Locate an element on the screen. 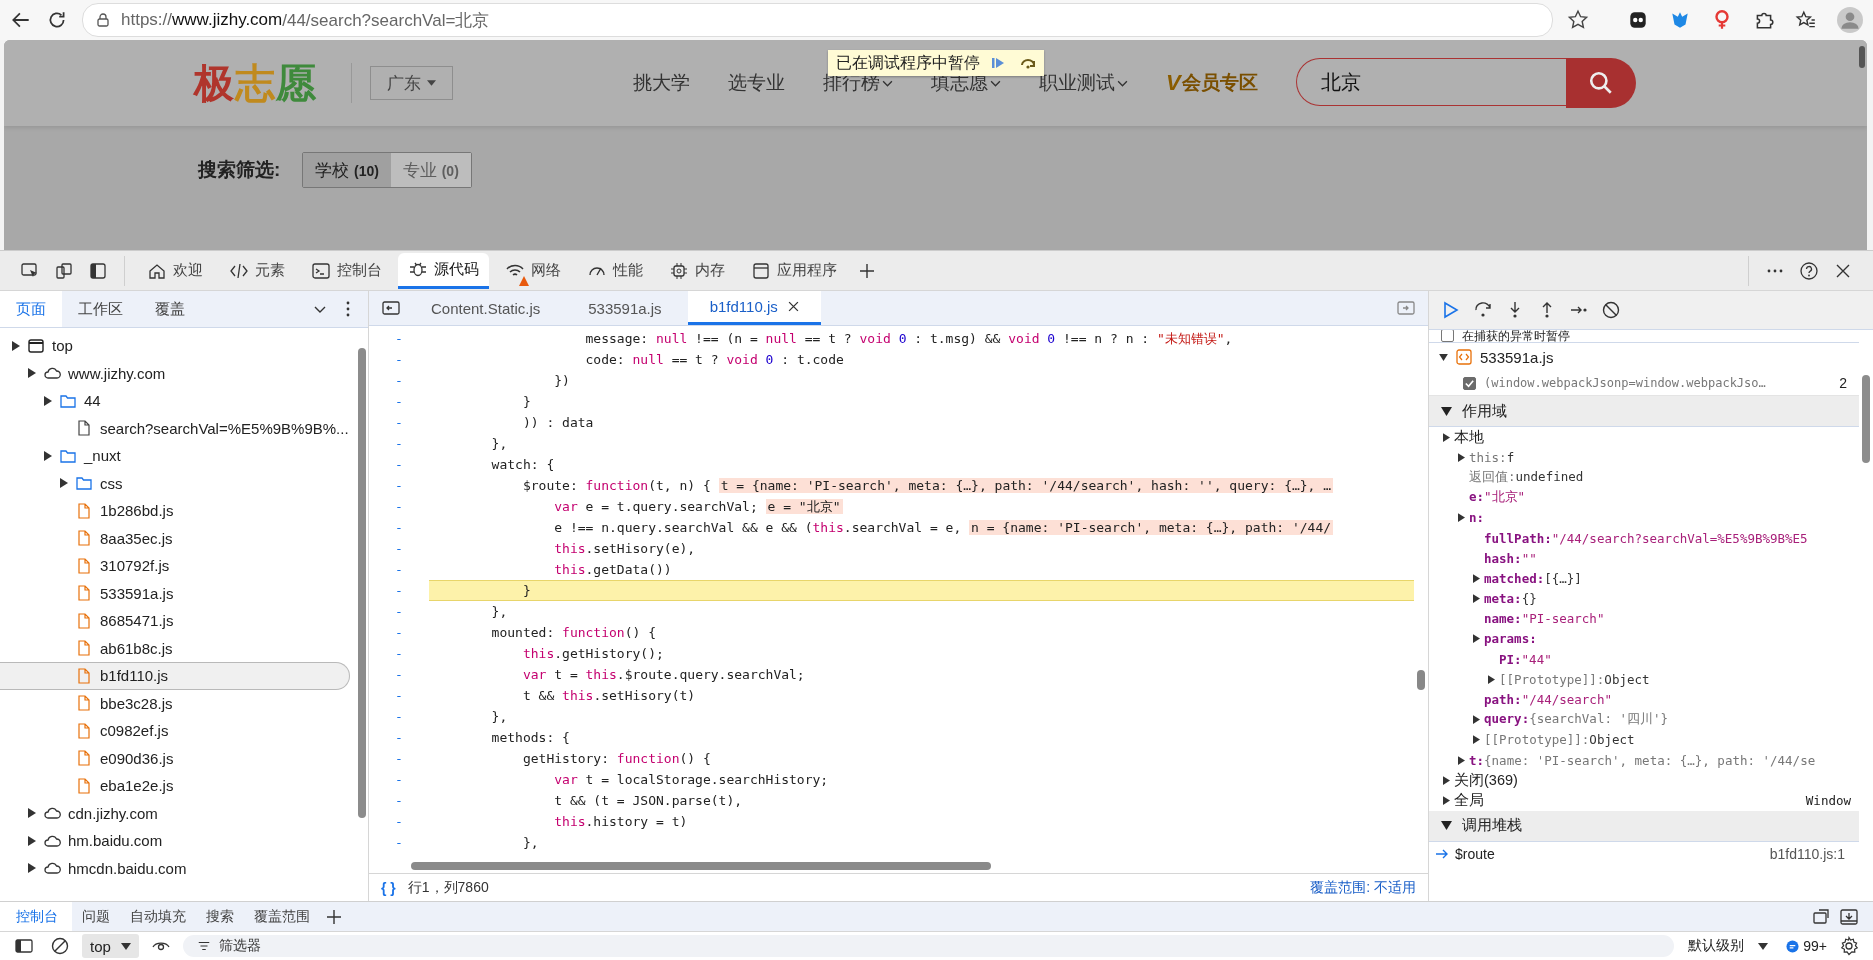  drawer-tab: 控制台 is located at coordinates (36, 916).